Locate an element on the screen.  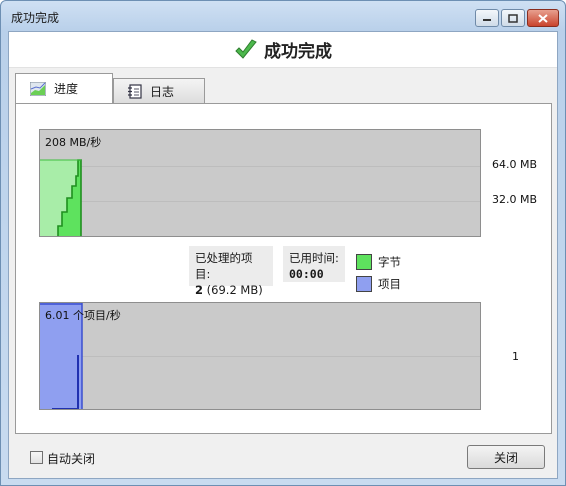
legend-items-label: 项目 is located at coordinates (389, 284).